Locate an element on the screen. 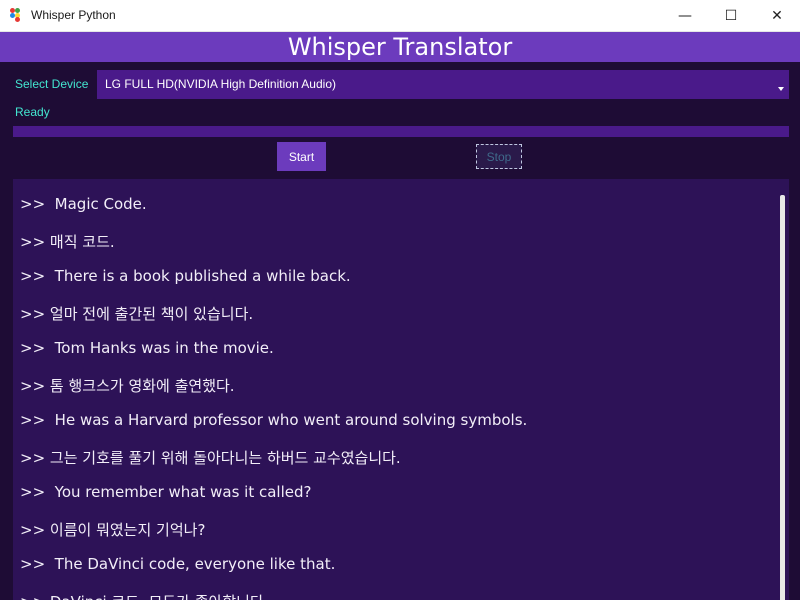 The image size is (800, 600). transcript-line: >> Magic Code. is located at coordinates (83, 204).